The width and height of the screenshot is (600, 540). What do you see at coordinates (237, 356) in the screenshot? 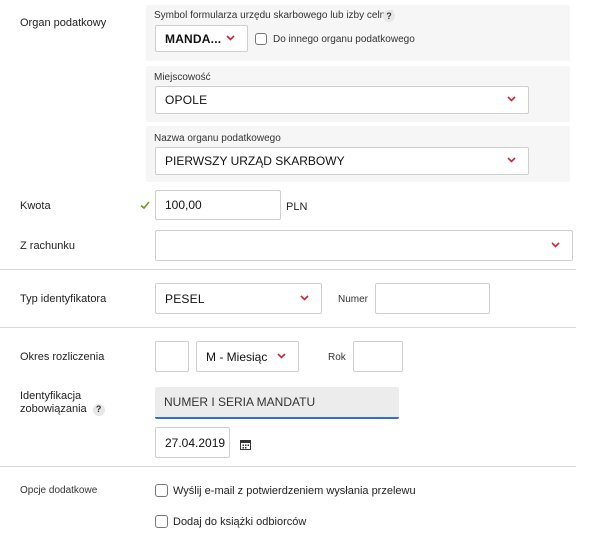
I see `period-month-value: M - Miesiąc` at bounding box center [237, 356].